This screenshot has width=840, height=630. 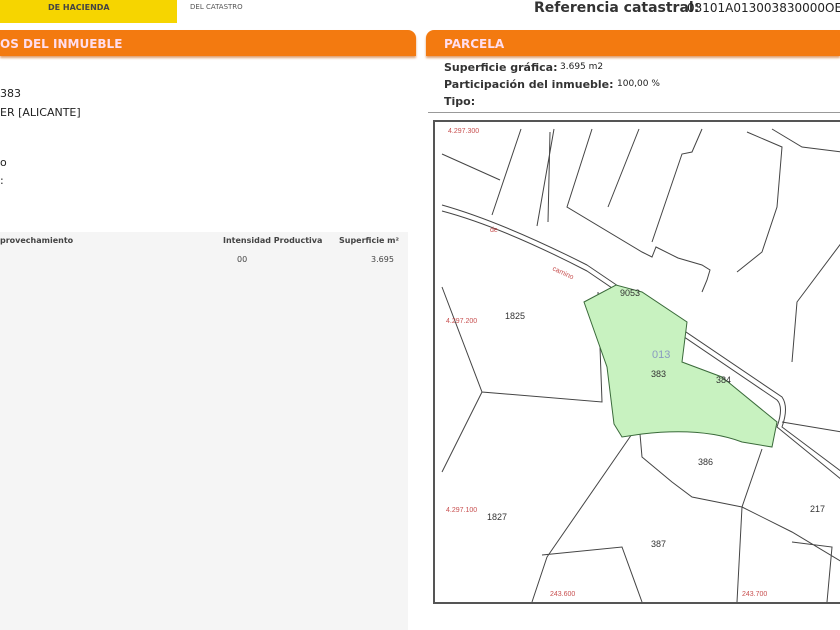 What do you see at coordinates (563, 273) in the screenshot?
I see `road-label: camino` at bounding box center [563, 273].